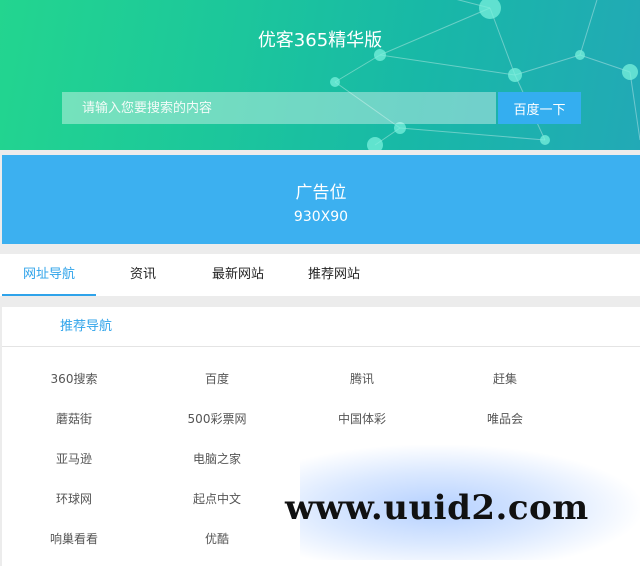 Image resolution: width=640 pixels, height=566 pixels. I want to click on nav-link: 百度, so click(217, 378).